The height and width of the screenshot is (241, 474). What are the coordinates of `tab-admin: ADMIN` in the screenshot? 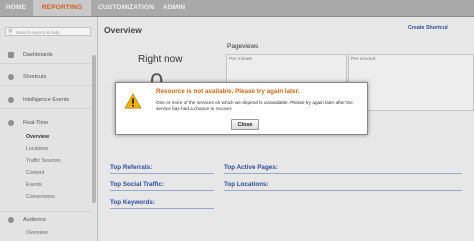 It's located at (174, 8).